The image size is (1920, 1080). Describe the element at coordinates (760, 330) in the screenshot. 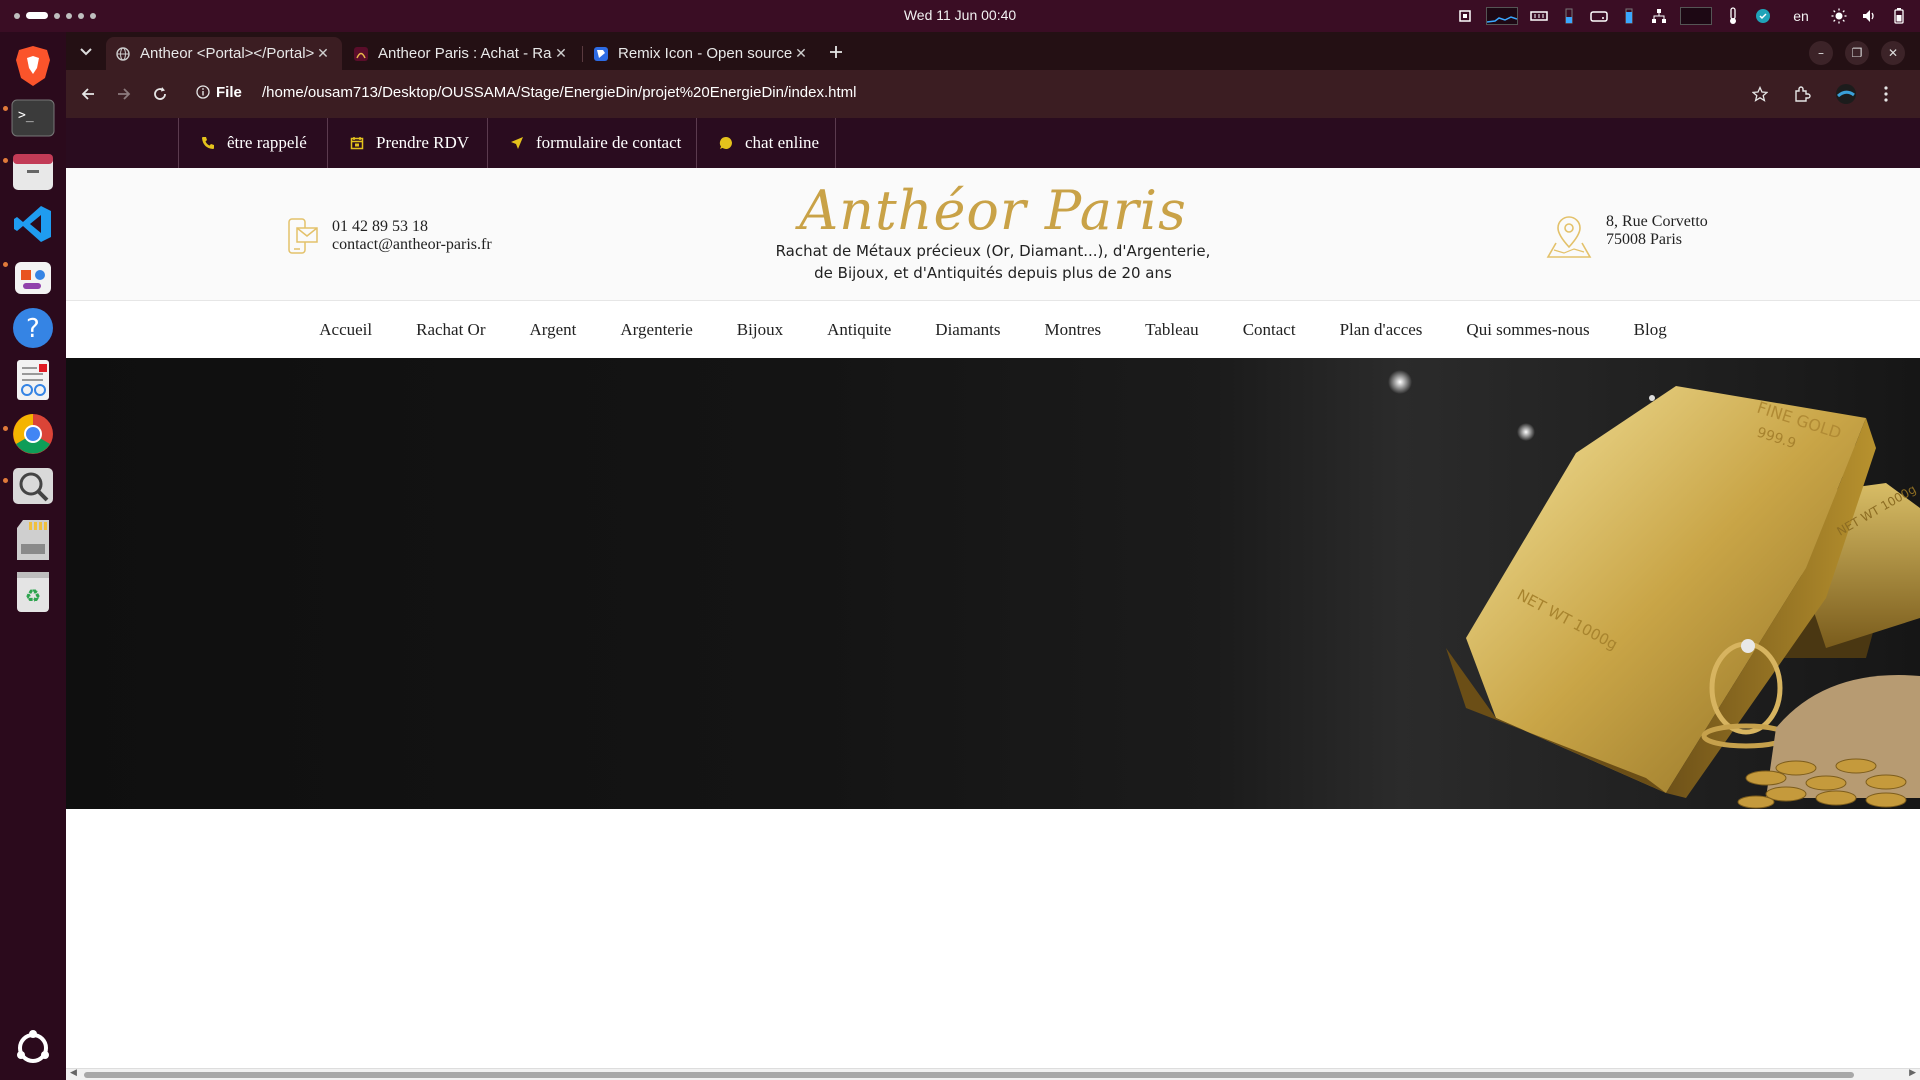

I see `nav-bijoux: Bijoux` at that location.